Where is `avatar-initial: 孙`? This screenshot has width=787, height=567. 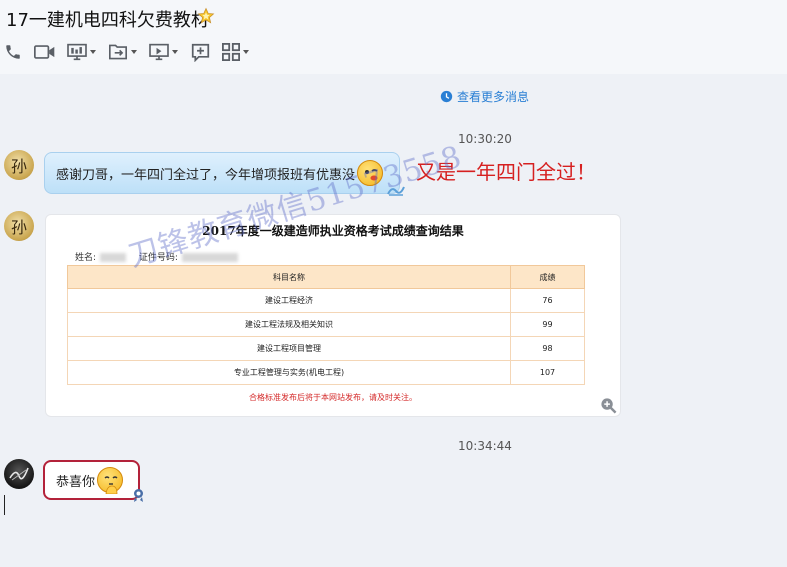 avatar-initial: 孙 is located at coordinates (18, 166).